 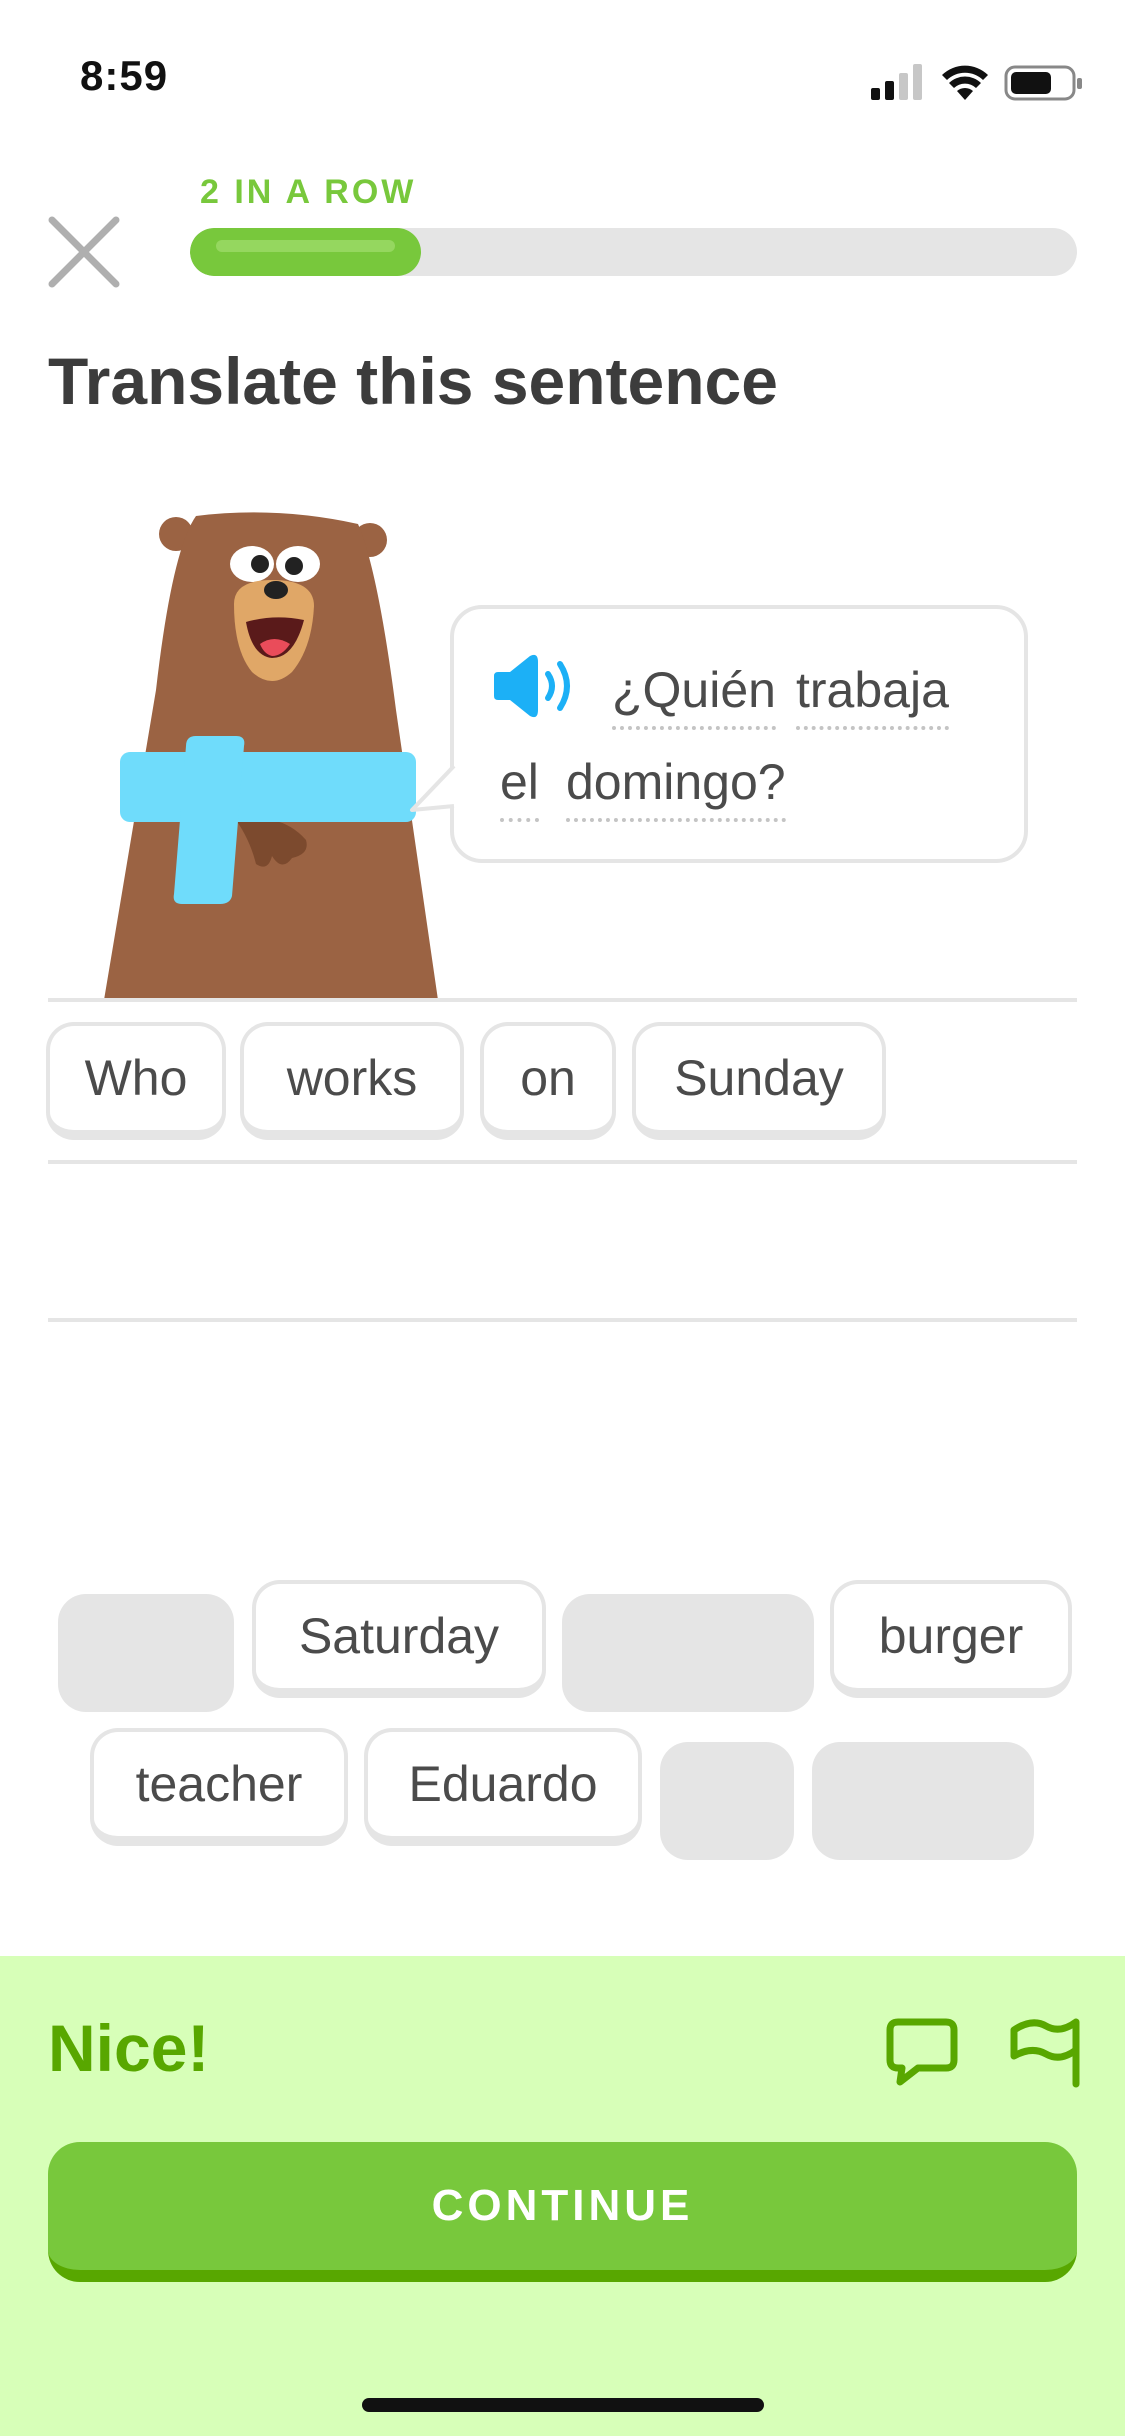 I want to click on comment-icon, so click(x=922, y=2052).